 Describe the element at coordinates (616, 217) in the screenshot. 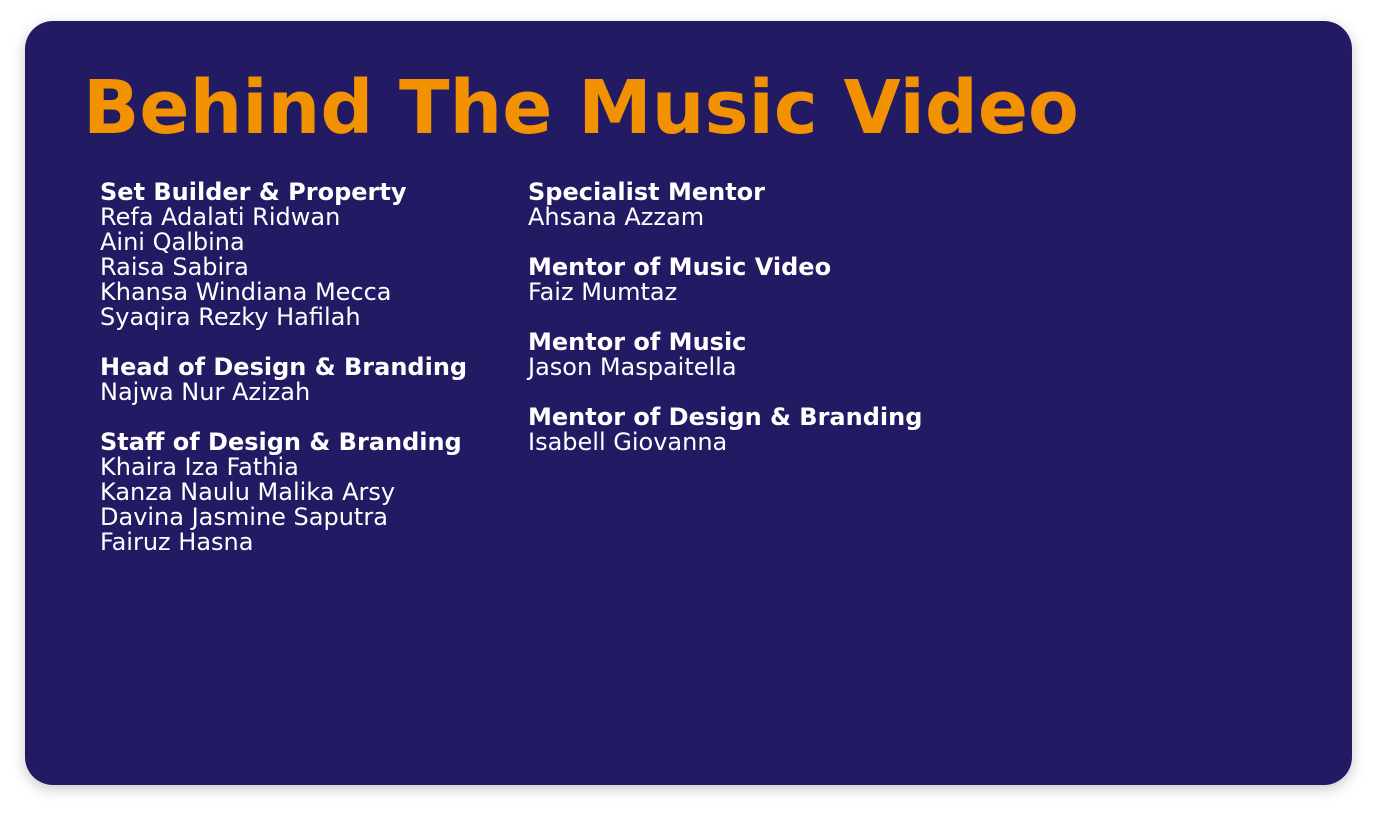

I see `person-name: Ahsana Azzam` at that location.